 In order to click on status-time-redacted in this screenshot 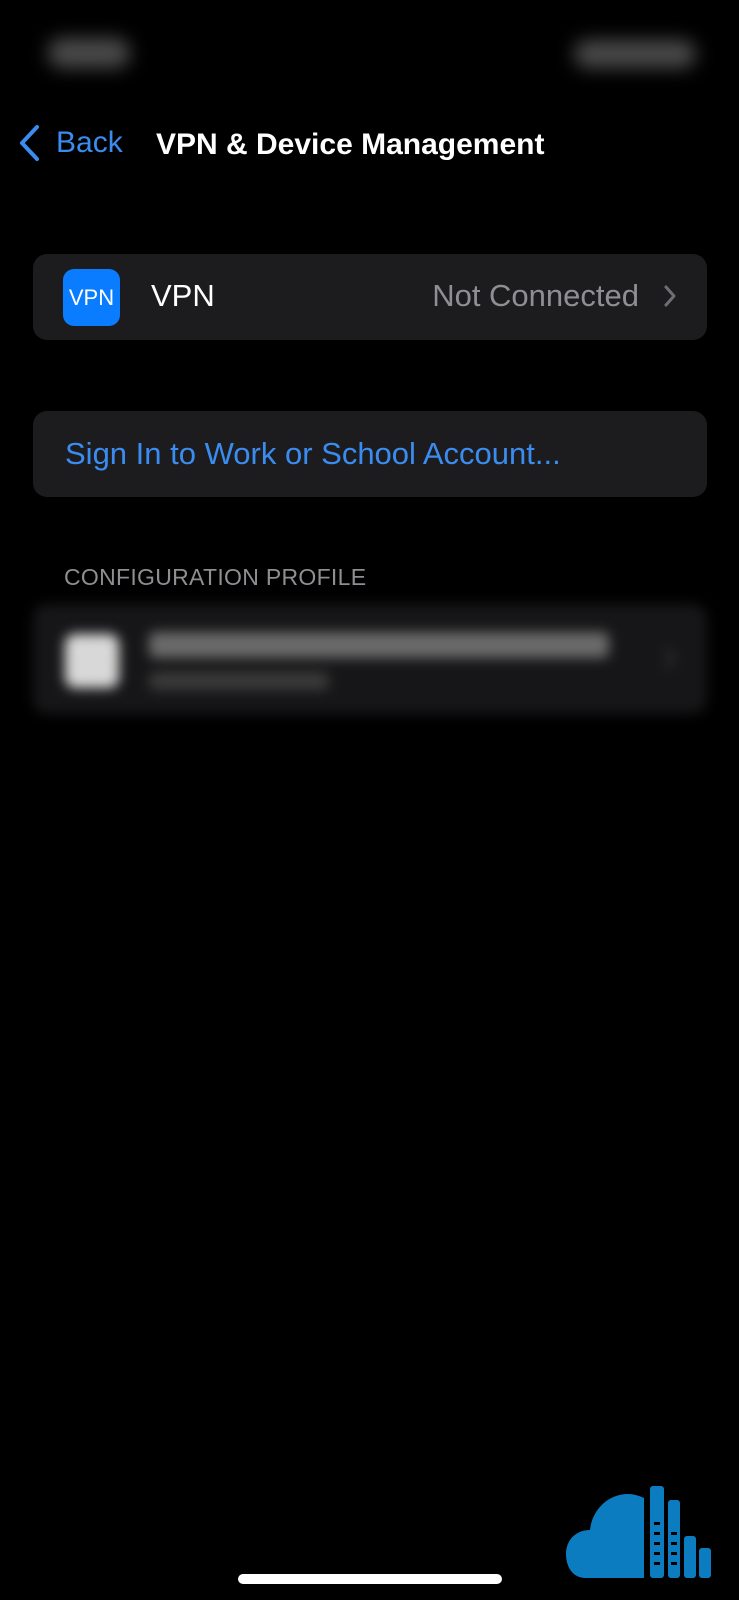, I will do `click(89, 53)`.